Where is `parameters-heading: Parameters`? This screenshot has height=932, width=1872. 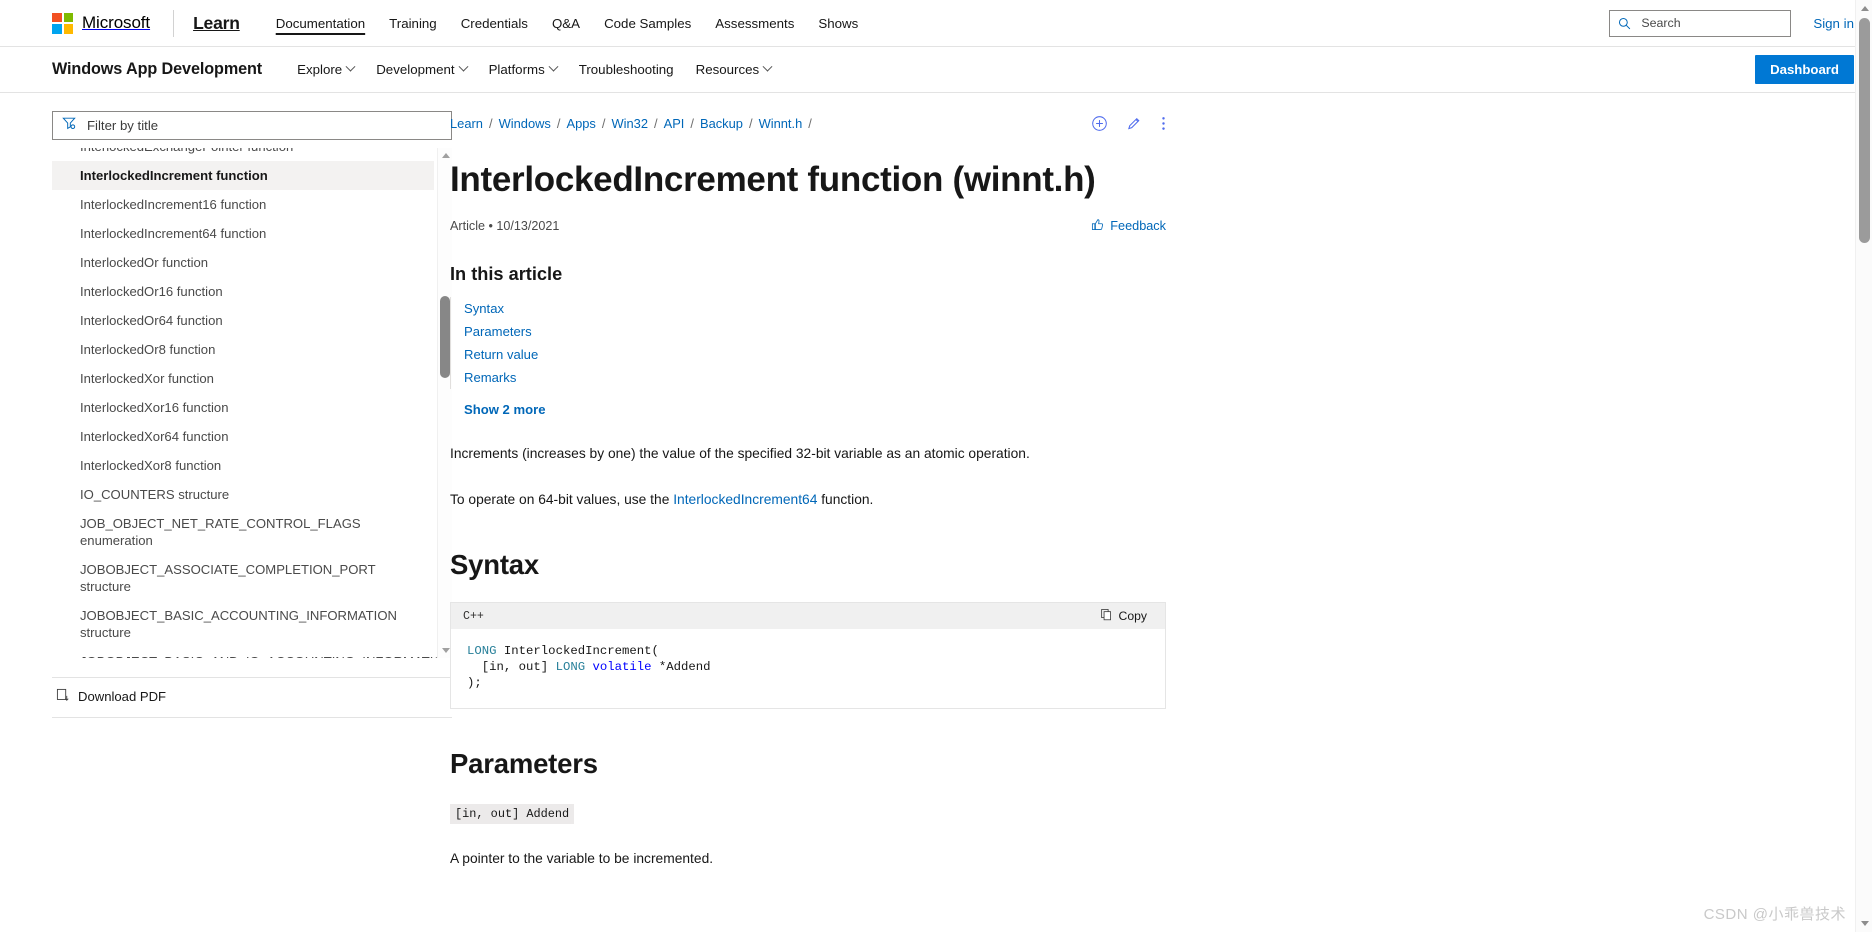 parameters-heading: Parameters is located at coordinates (524, 763).